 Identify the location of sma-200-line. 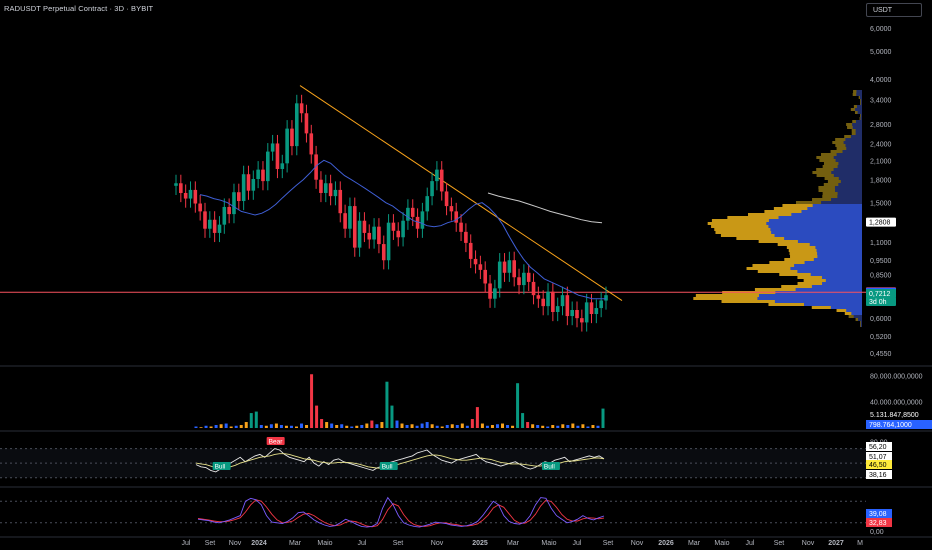
(545, 208).